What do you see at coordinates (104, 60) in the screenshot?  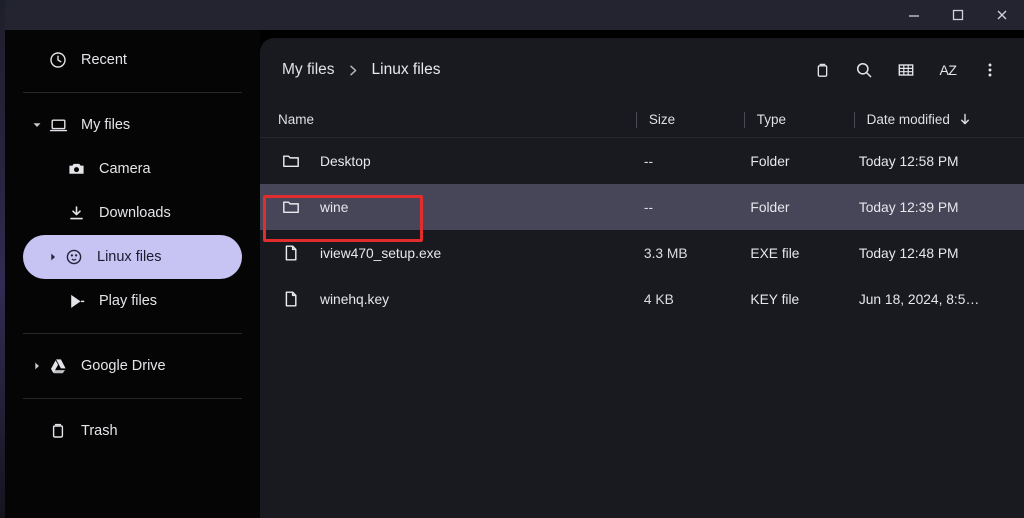 I see `sidebar-item-label: Recent` at bounding box center [104, 60].